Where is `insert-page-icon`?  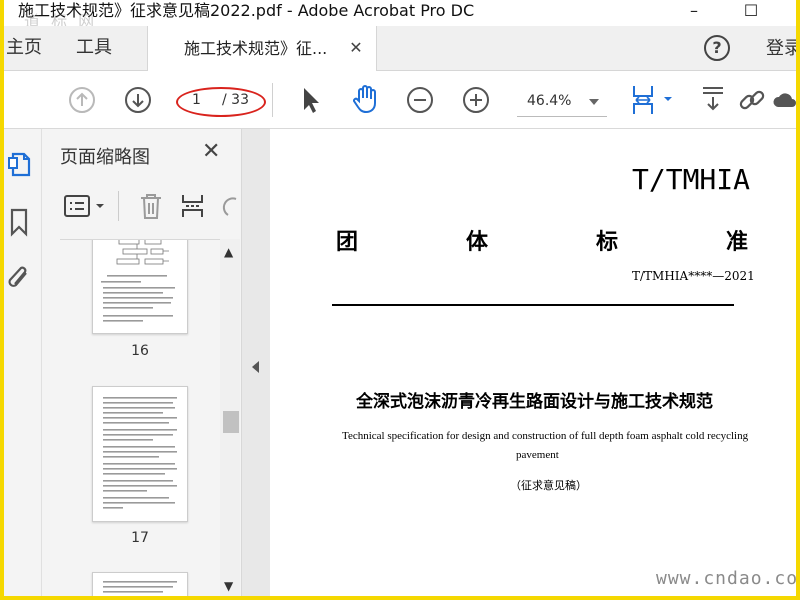
insert-page-icon is located at coordinates (193, 206).